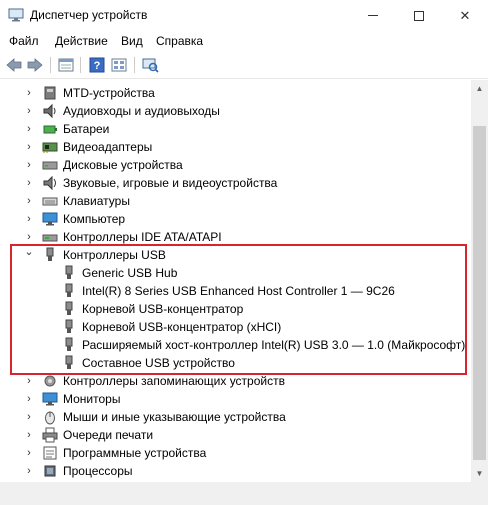 The image size is (488, 505). What do you see at coordinates (50, 165) in the screenshot?
I see `disk-icon` at bounding box center [50, 165].